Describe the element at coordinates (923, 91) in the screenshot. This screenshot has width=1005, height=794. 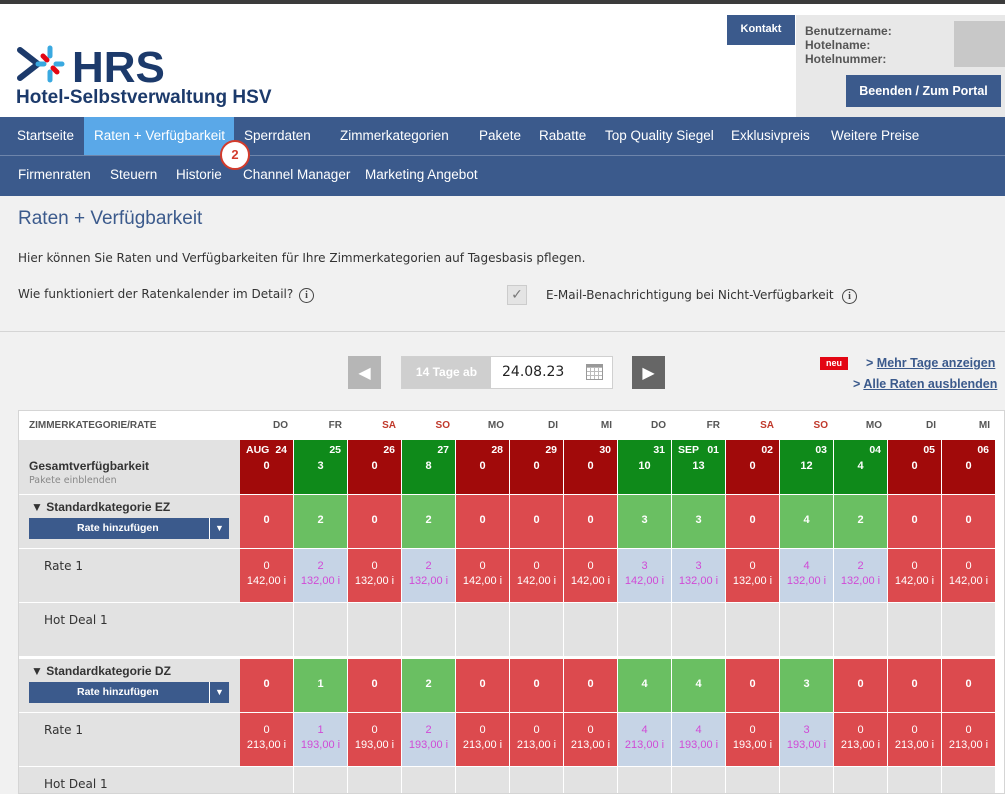
I see `logout-button: Beenden / Zum Portal` at that location.